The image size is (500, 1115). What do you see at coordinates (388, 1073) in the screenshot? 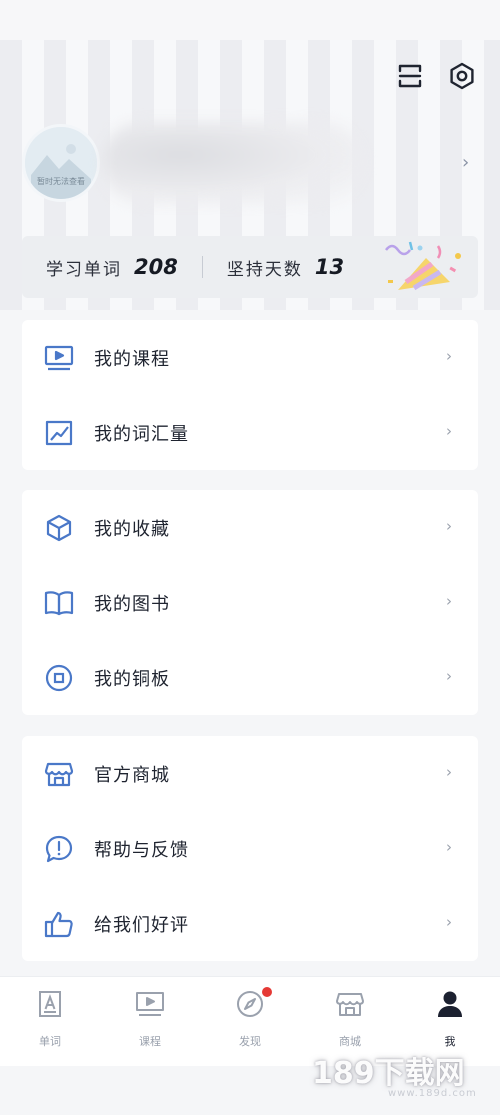
I see `watermark-text: 189下载网` at bounding box center [388, 1073].